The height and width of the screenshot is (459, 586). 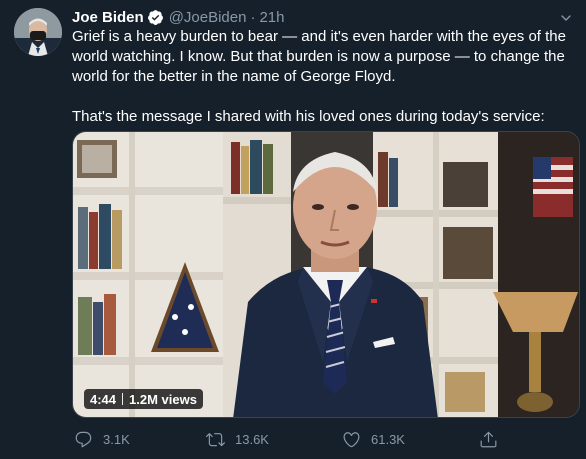 What do you see at coordinates (271, 17) in the screenshot?
I see `tweet-timestamp: 21h` at bounding box center [271, 17].